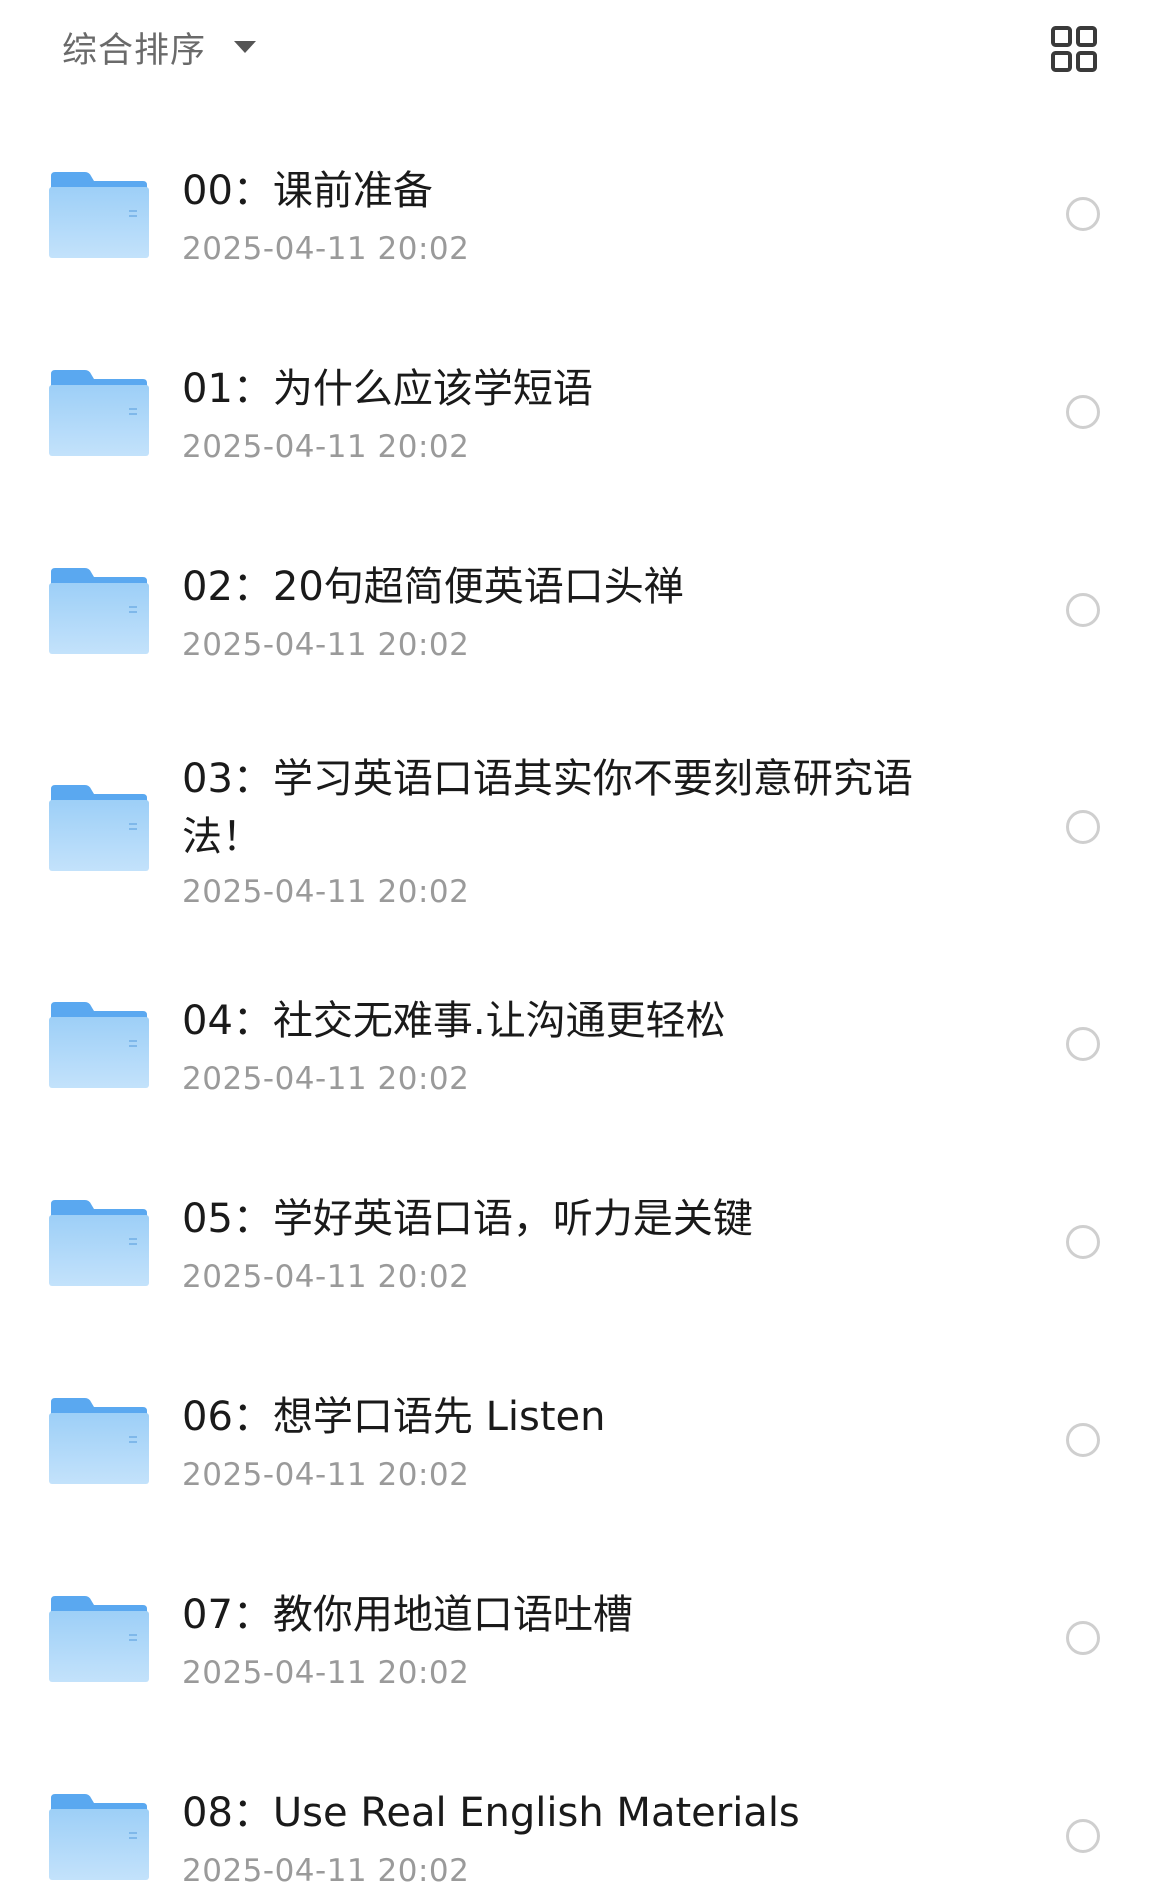 The image size is (1153, 1893). I want to click on list-header: 综合排序, so click(576, 50).